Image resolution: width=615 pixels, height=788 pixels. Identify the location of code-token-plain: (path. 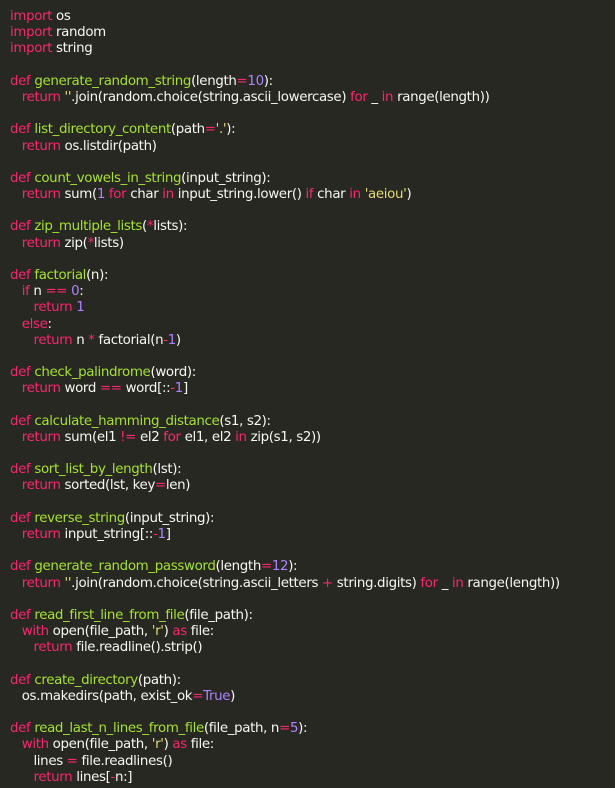
(187, 130).